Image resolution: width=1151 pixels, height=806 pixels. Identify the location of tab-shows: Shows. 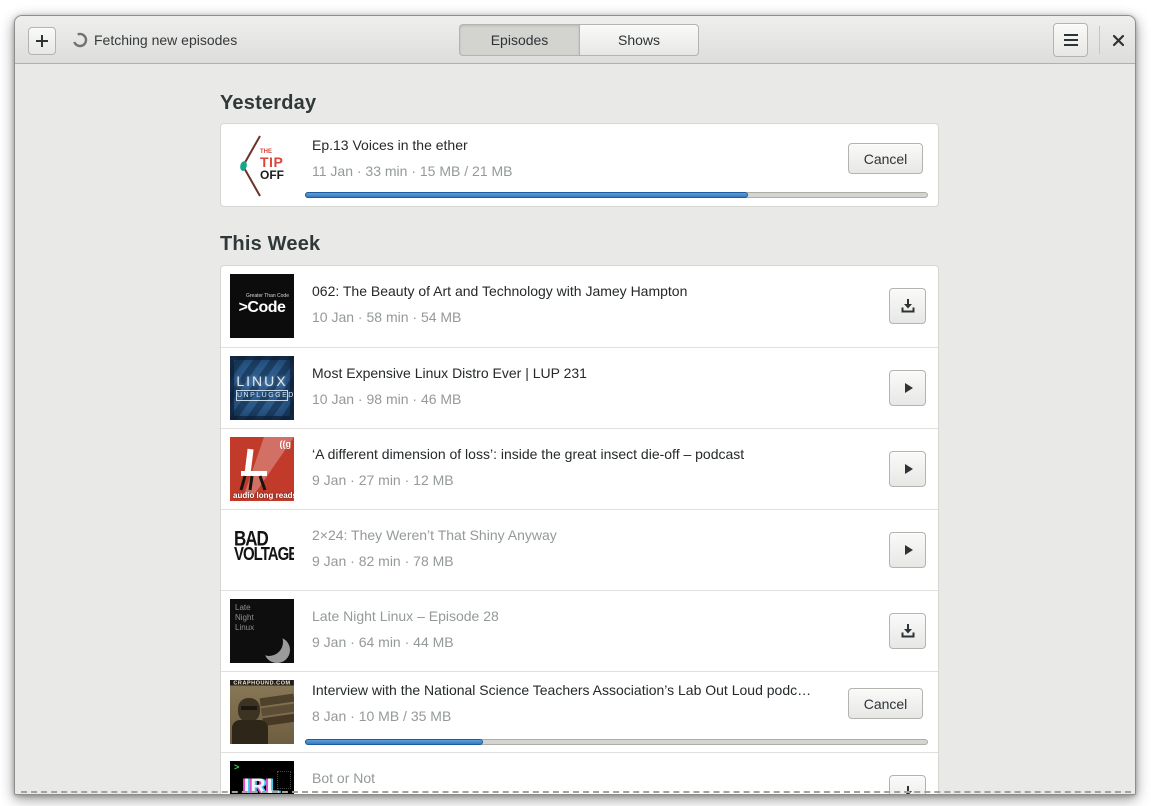
(639, 40).